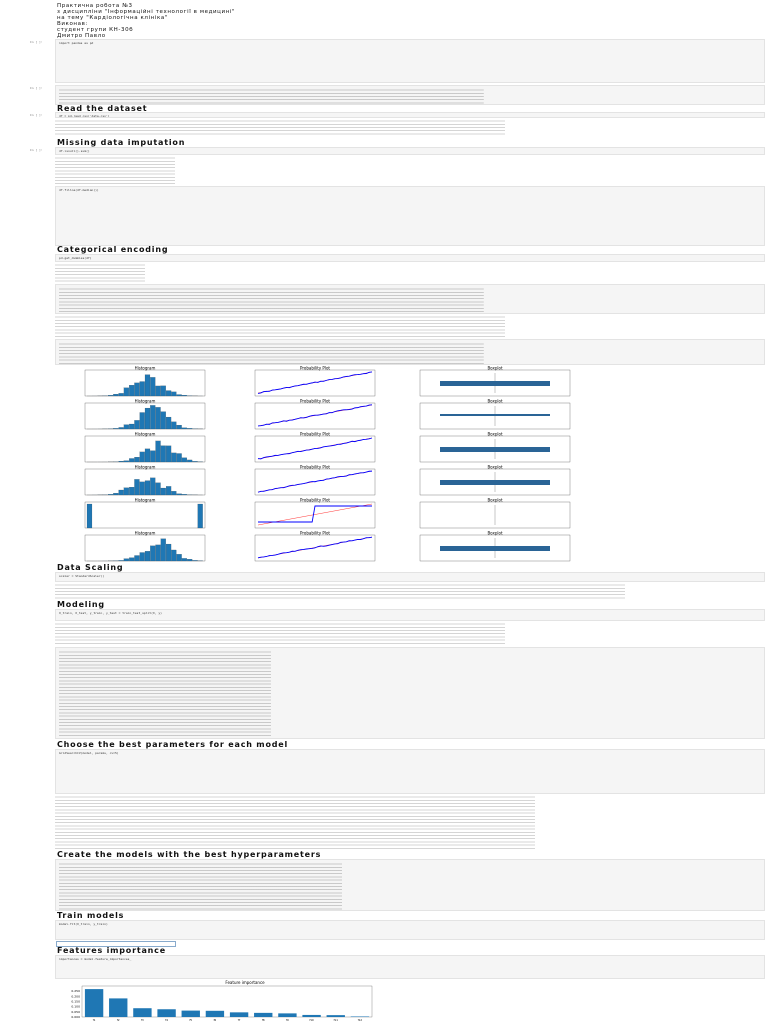  What do you see at coordinates (315, 449) in the screenshot?
I see `plot-frame` at bounding box center [315, 449].